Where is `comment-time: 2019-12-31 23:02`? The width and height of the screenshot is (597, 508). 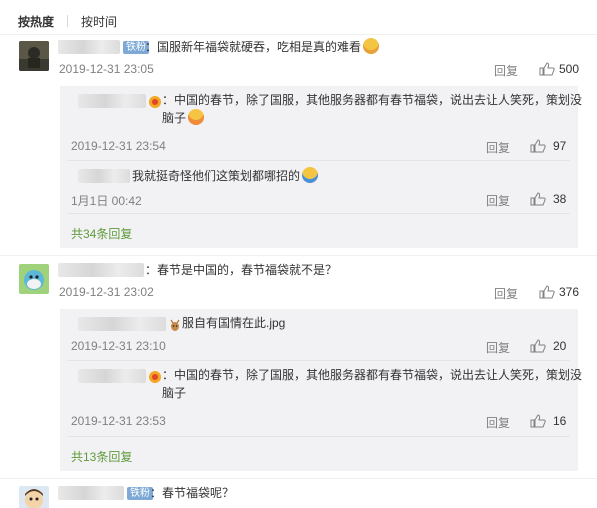
comment-time: 2019-12-31 23:02 is located at coordinates (106, 292).